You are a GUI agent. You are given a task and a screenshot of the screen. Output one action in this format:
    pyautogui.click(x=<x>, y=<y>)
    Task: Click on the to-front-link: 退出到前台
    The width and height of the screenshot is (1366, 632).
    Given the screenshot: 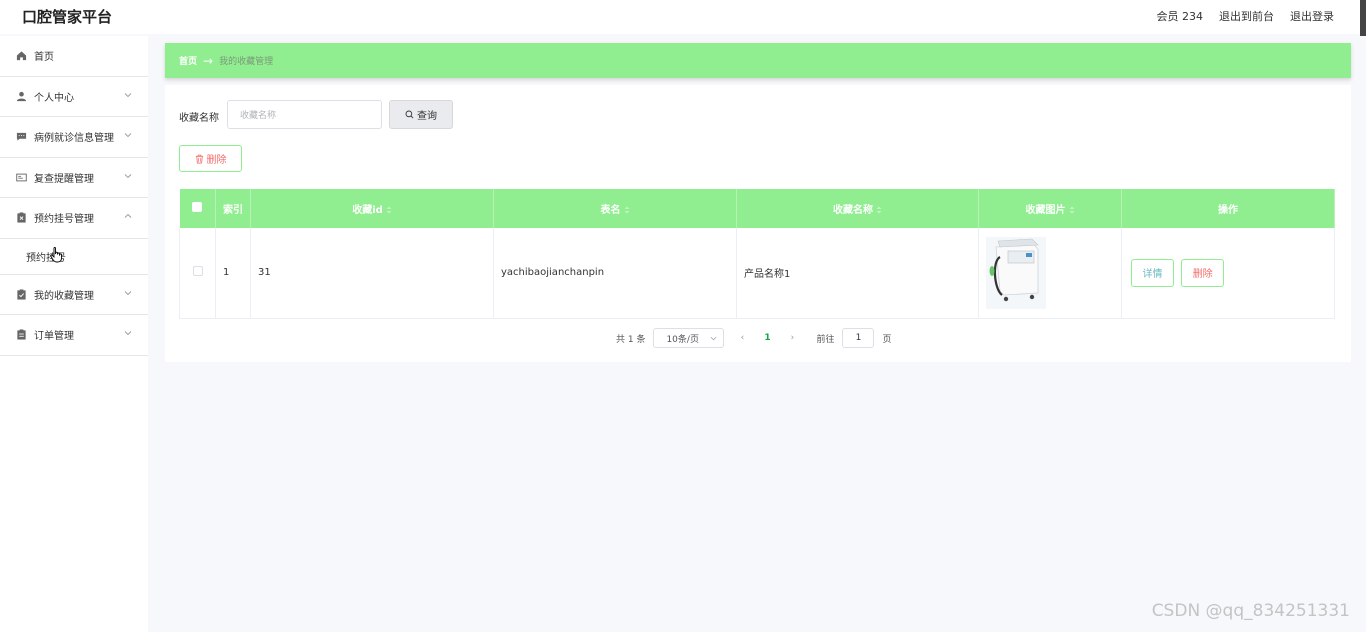 What is the action you would take?
    pyautogui.click(x=1246, y=16)
    